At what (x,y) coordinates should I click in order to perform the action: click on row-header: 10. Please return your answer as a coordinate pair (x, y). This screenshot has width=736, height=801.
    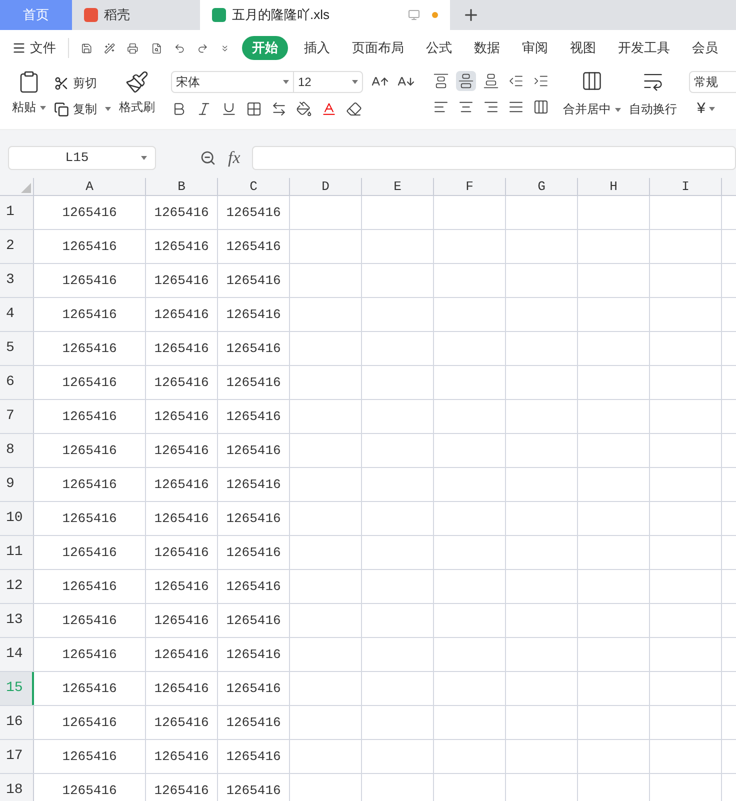
    Looking at the image, I should click on (17, 518).